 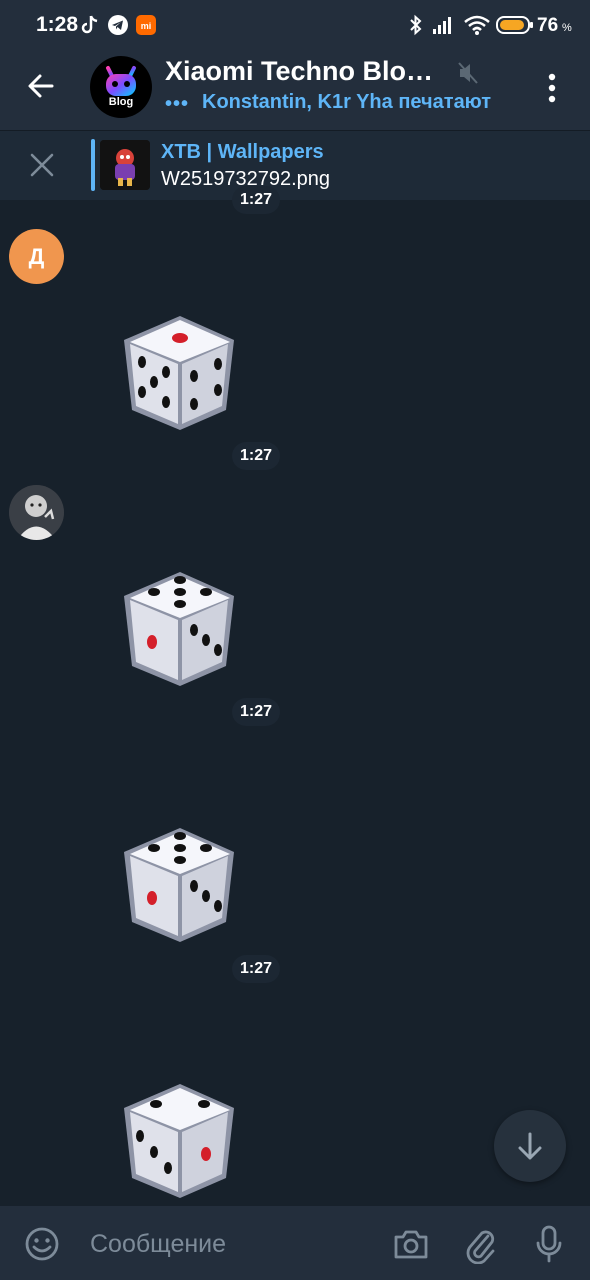 I want to click on avatar-label: Blog, so click(x=121, y=102).